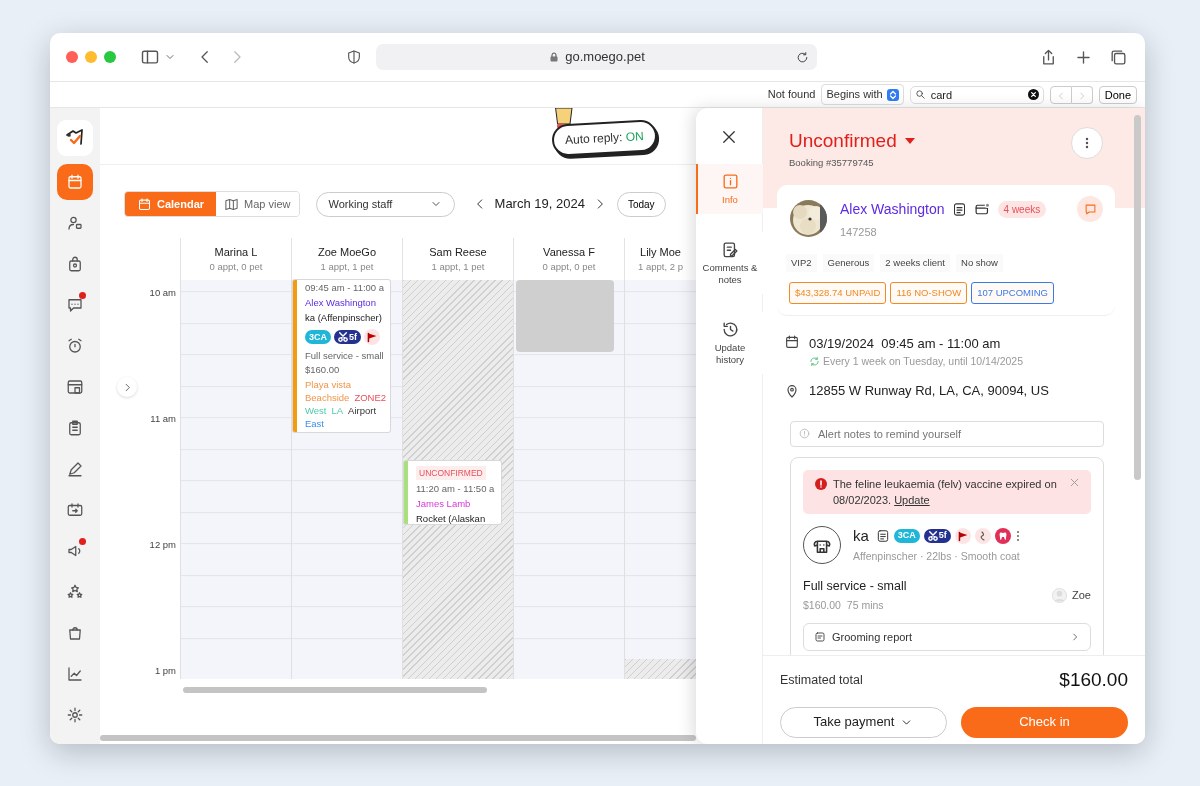 The height and width of the screenshot is (786, 1200). I want to click on pet-details: Affenpinscher · 22lbs · Smooth coat, so click(937, 557).